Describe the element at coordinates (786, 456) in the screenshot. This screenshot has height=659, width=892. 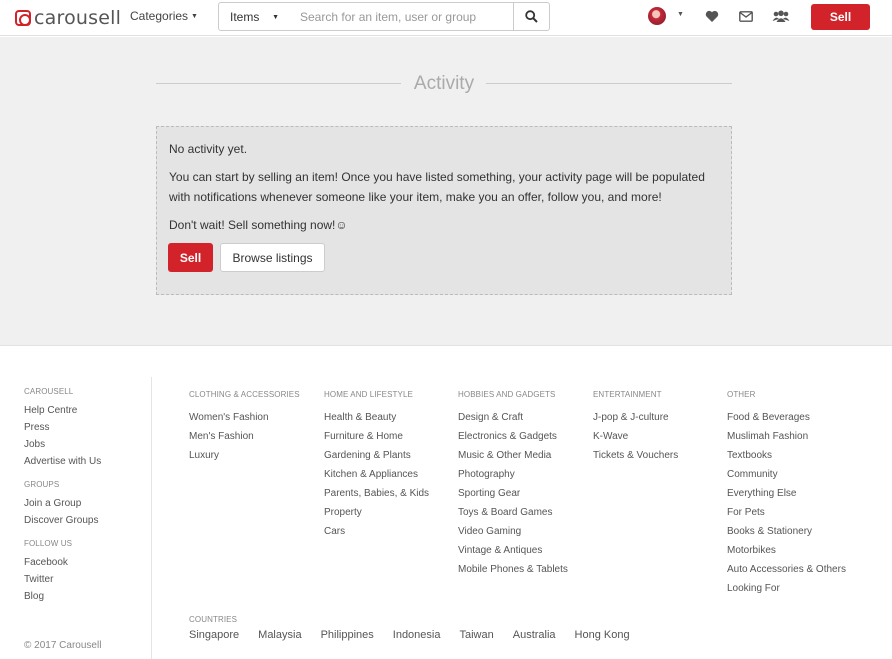
I see `footer-link: Textbooks` at that location.